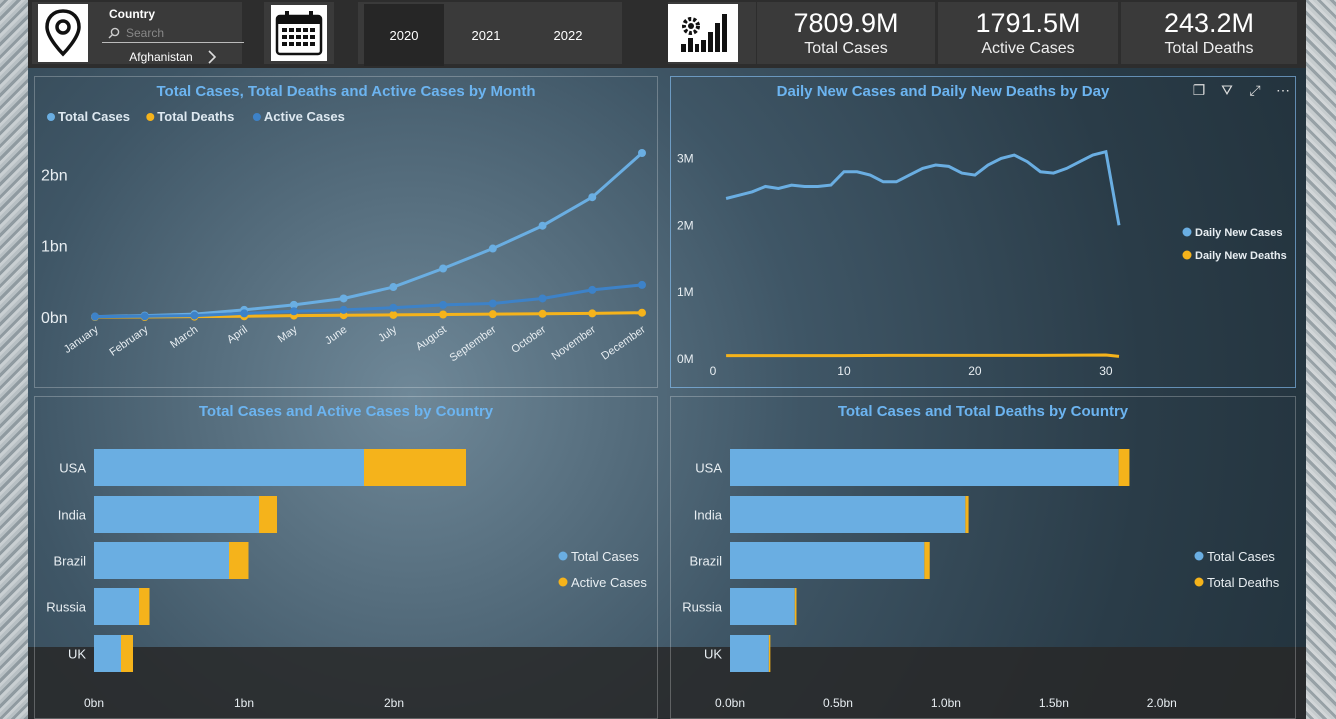 The image size is (1336, 719). What do you see at coordinates (237, 335) in the screenshot?
I see `x-tick-label: April` at bounding box center [237, 335].